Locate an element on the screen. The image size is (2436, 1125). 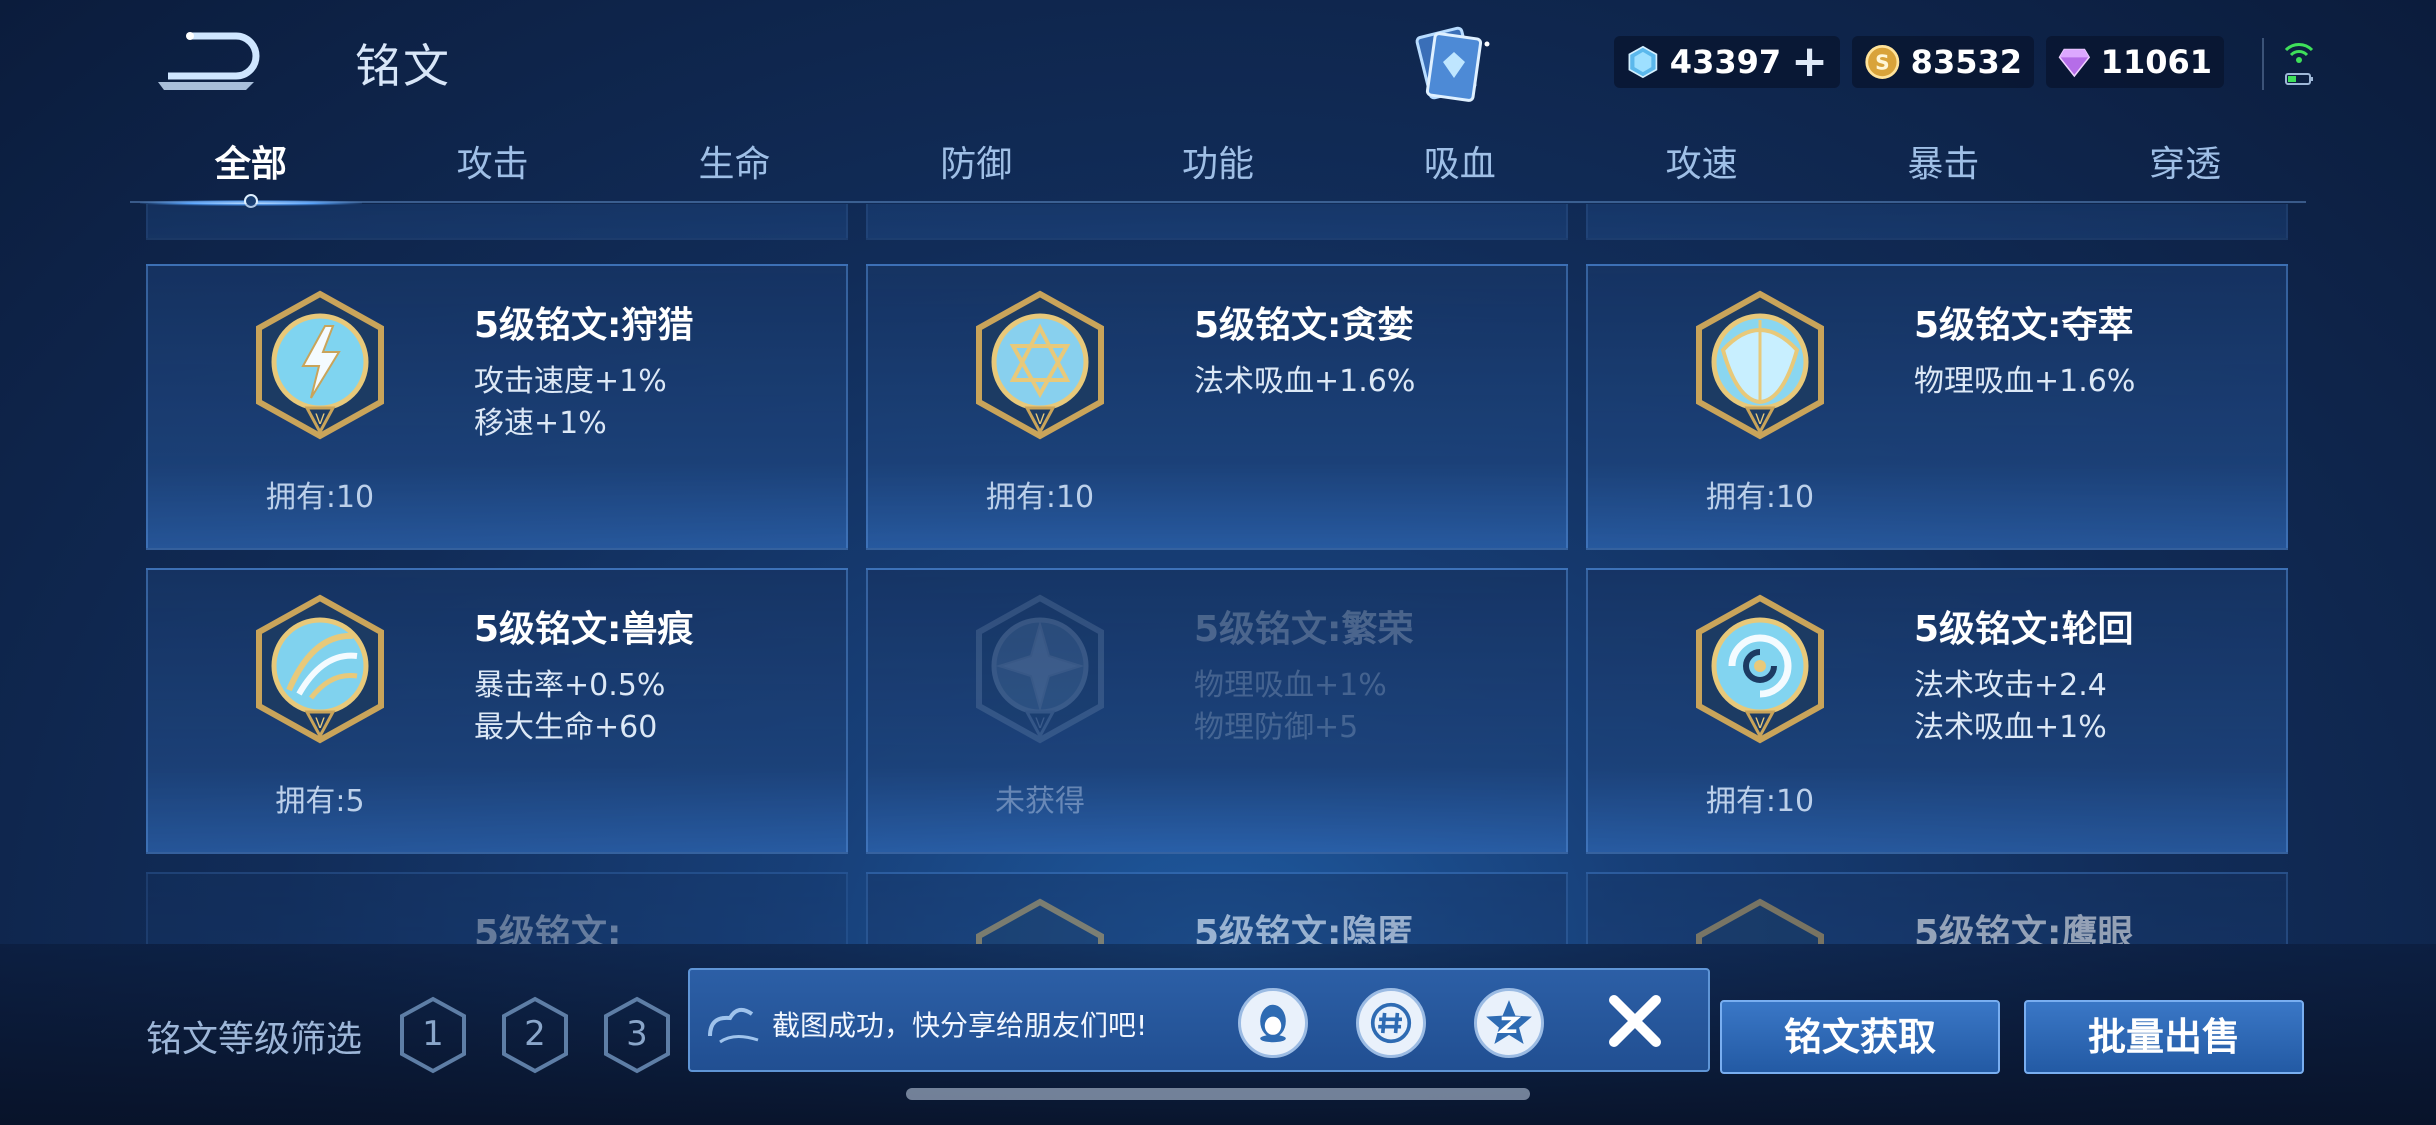
cross-rune-icon: V is located at coordinates (1040, 669).